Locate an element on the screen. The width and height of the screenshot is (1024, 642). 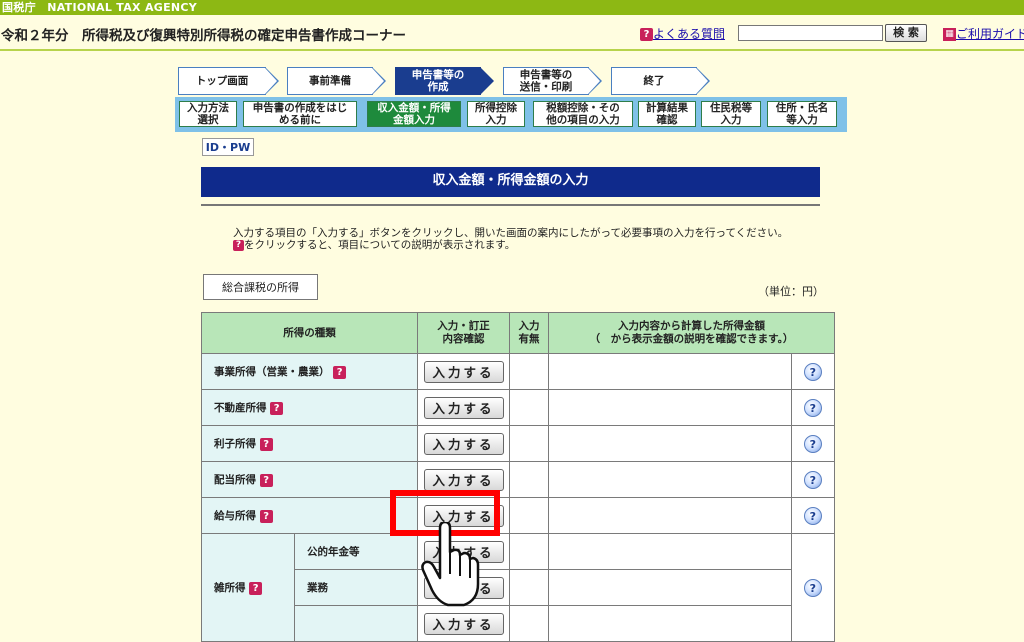
step-label: 事前準備 is located at coordinates (330, 81).